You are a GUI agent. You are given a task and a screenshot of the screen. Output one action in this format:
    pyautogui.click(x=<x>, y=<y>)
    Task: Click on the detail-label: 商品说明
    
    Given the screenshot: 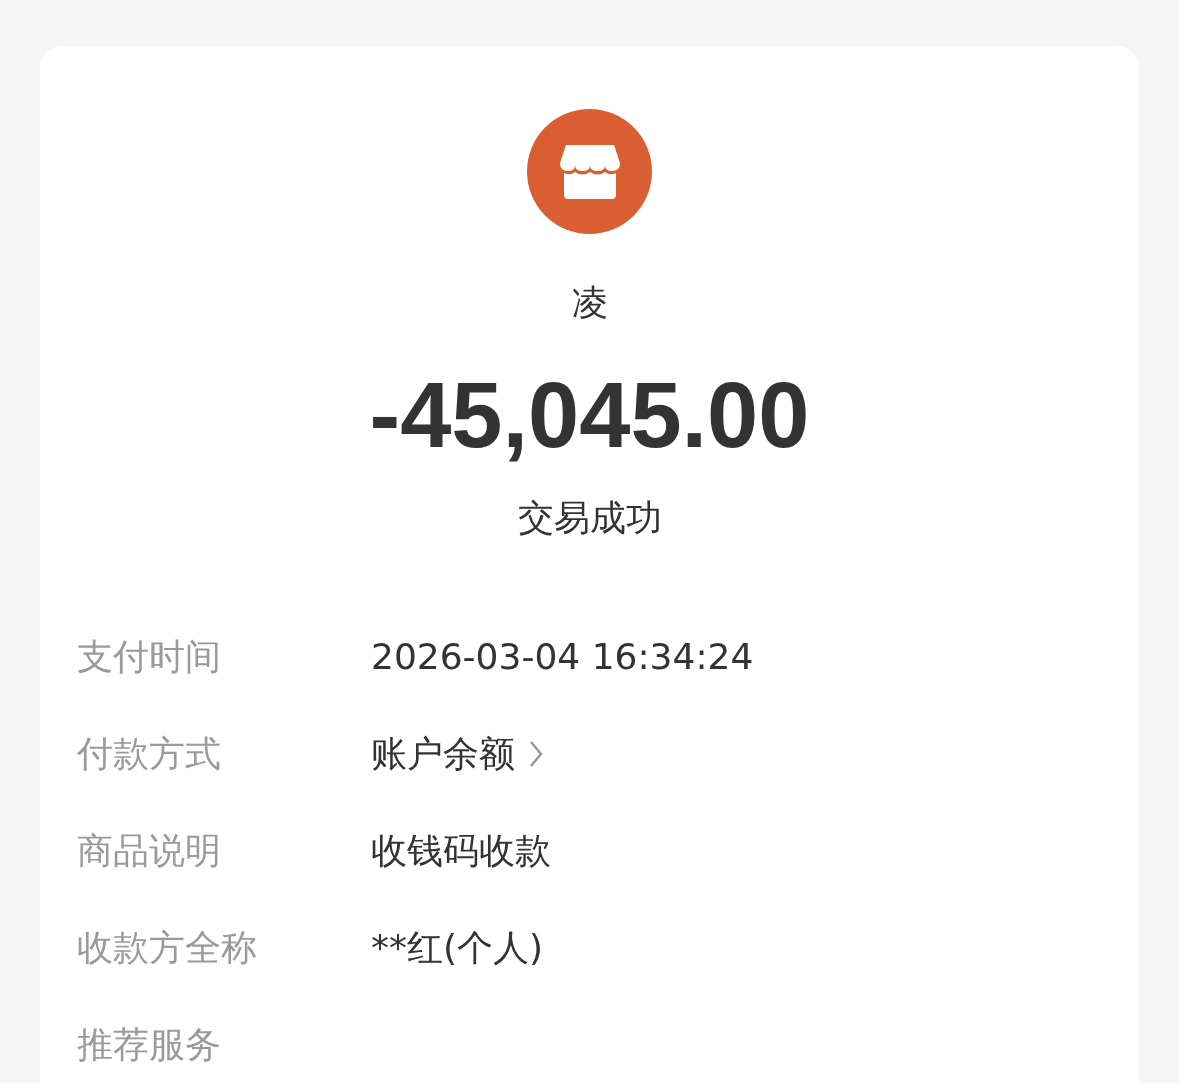 What is the action you would take?
    pyautogui.click(x=149, y=850)
    